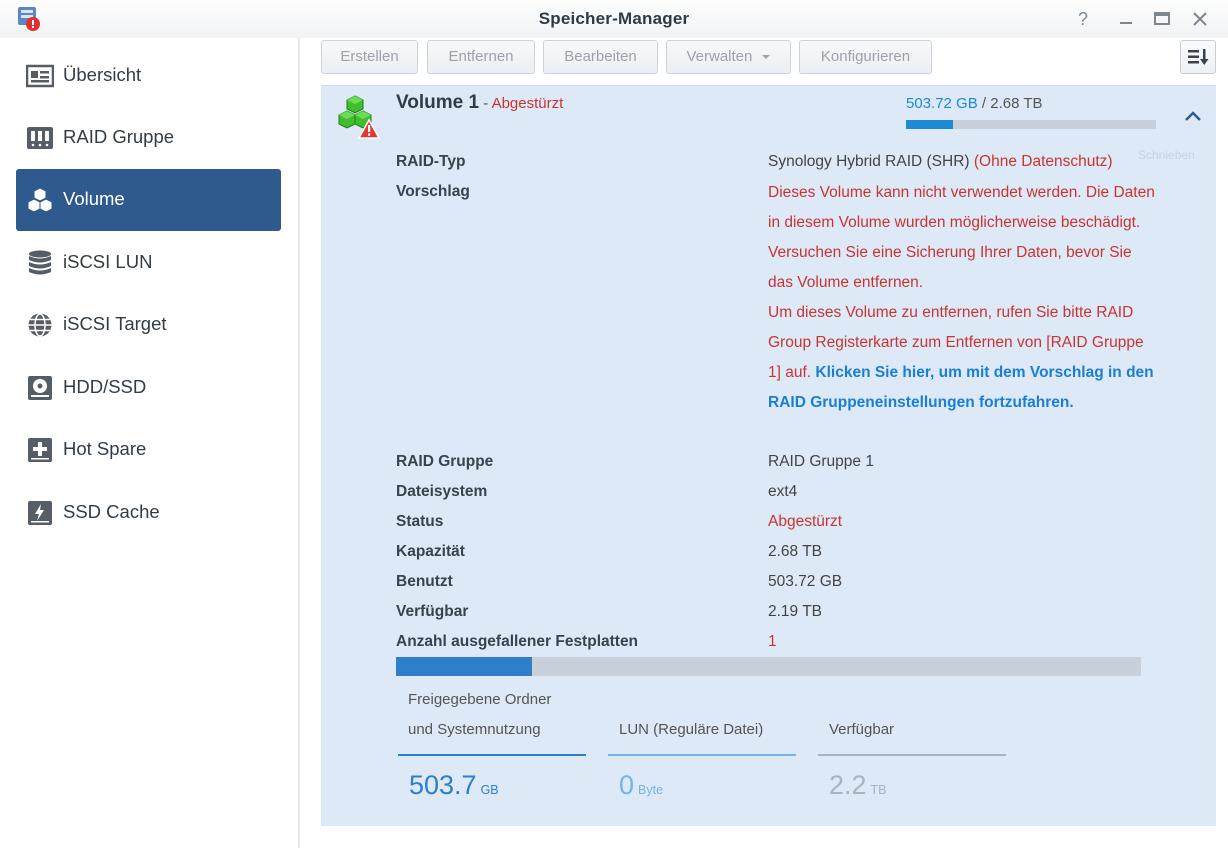 This screenshot has width=1228, height=848. What do you see at coordinates (1083, 19) in the screenshot?
I see `help-icon: ?` at bounding box center [1083, 19].